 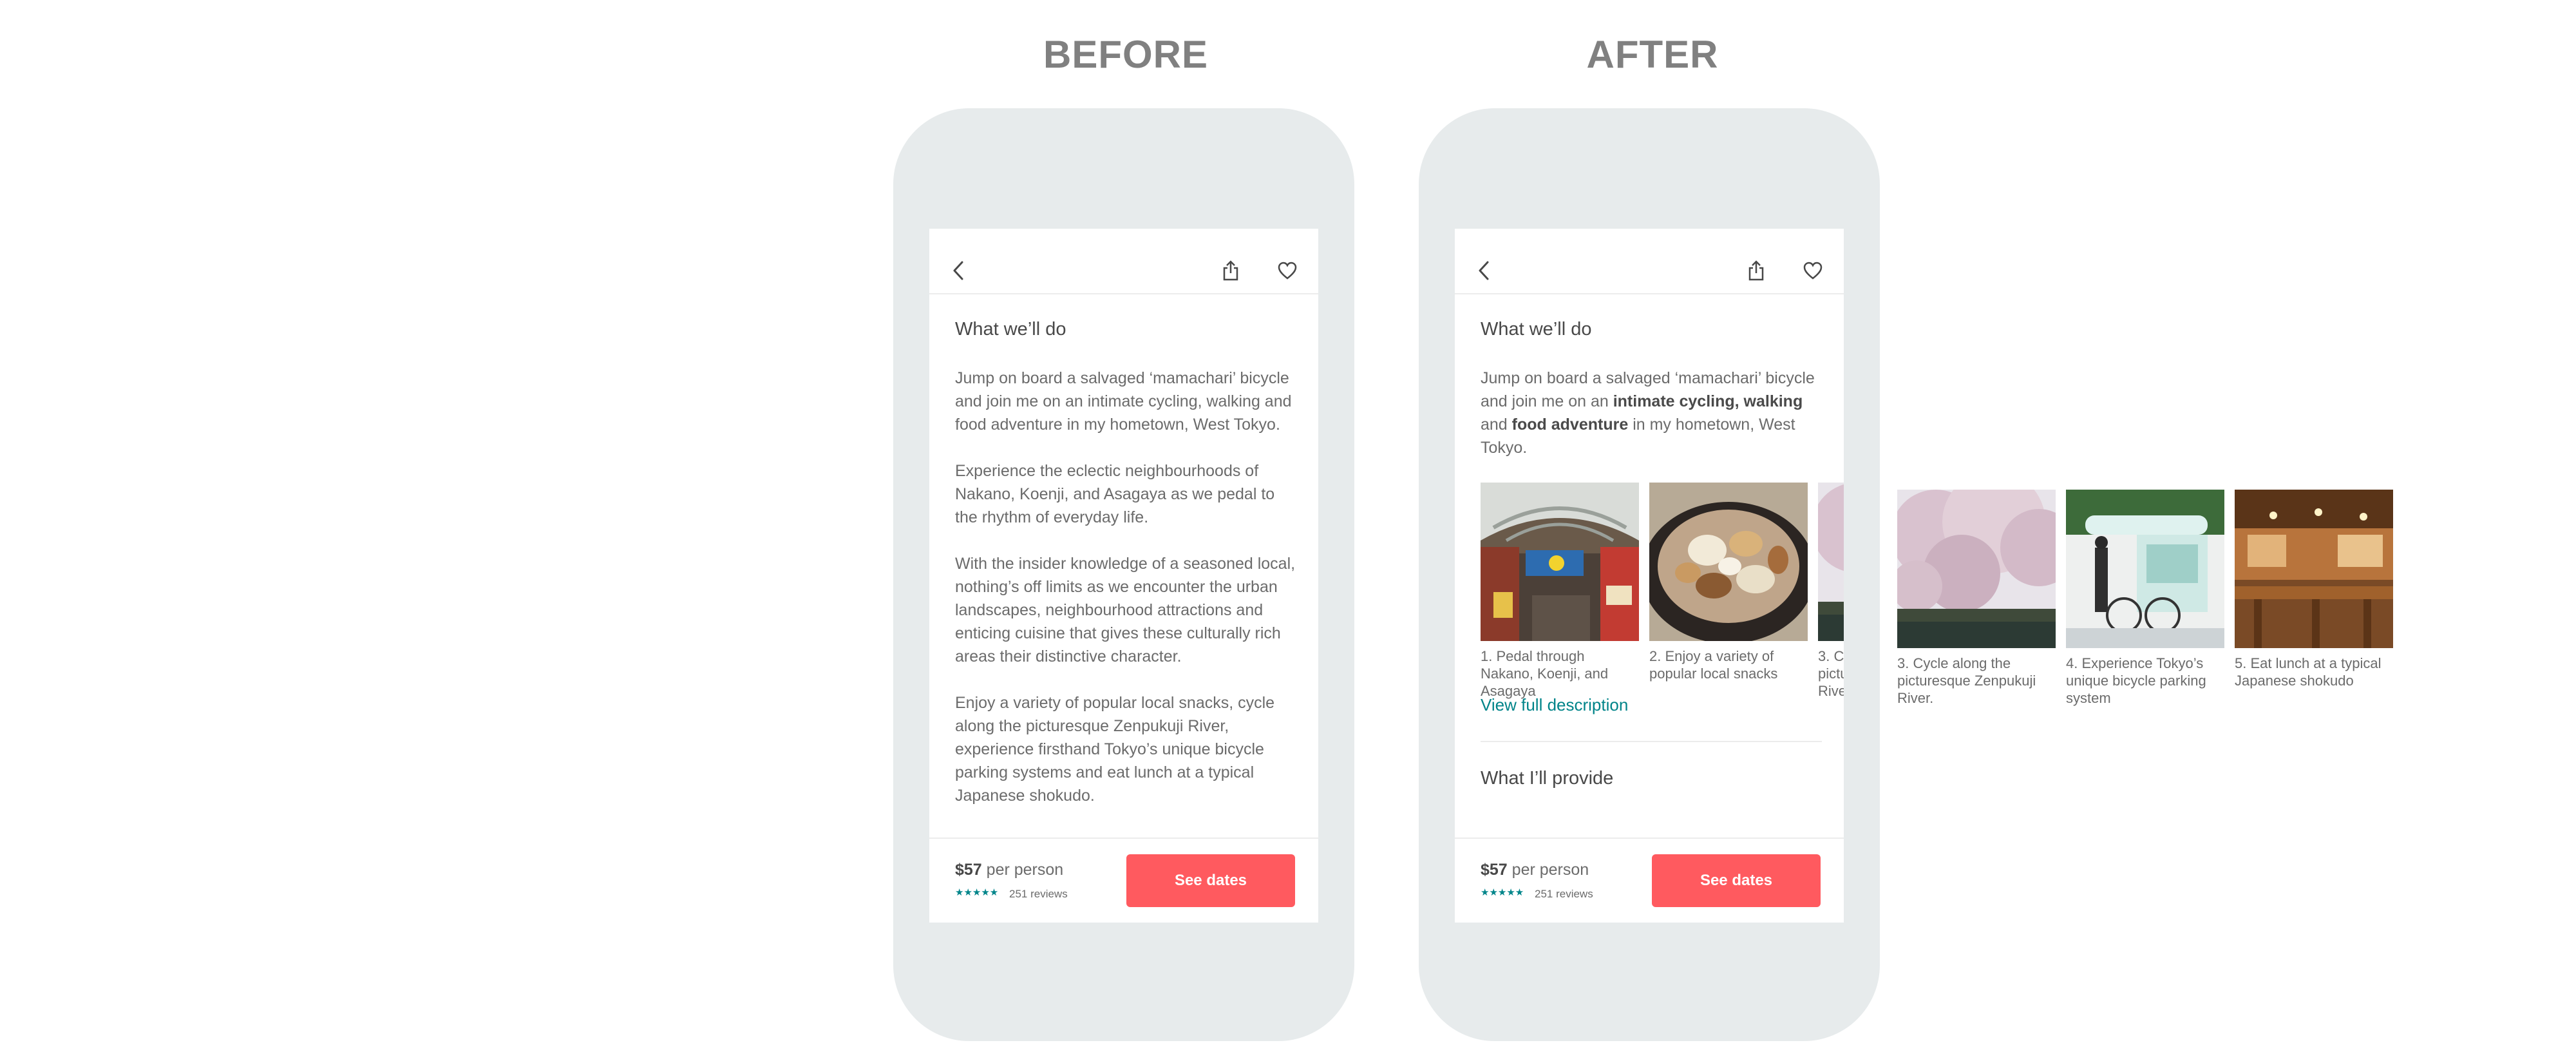 What do you see at coordinates (1651, 742) in the screenshot?
I see `divider` at bounding box center [1651, 742].